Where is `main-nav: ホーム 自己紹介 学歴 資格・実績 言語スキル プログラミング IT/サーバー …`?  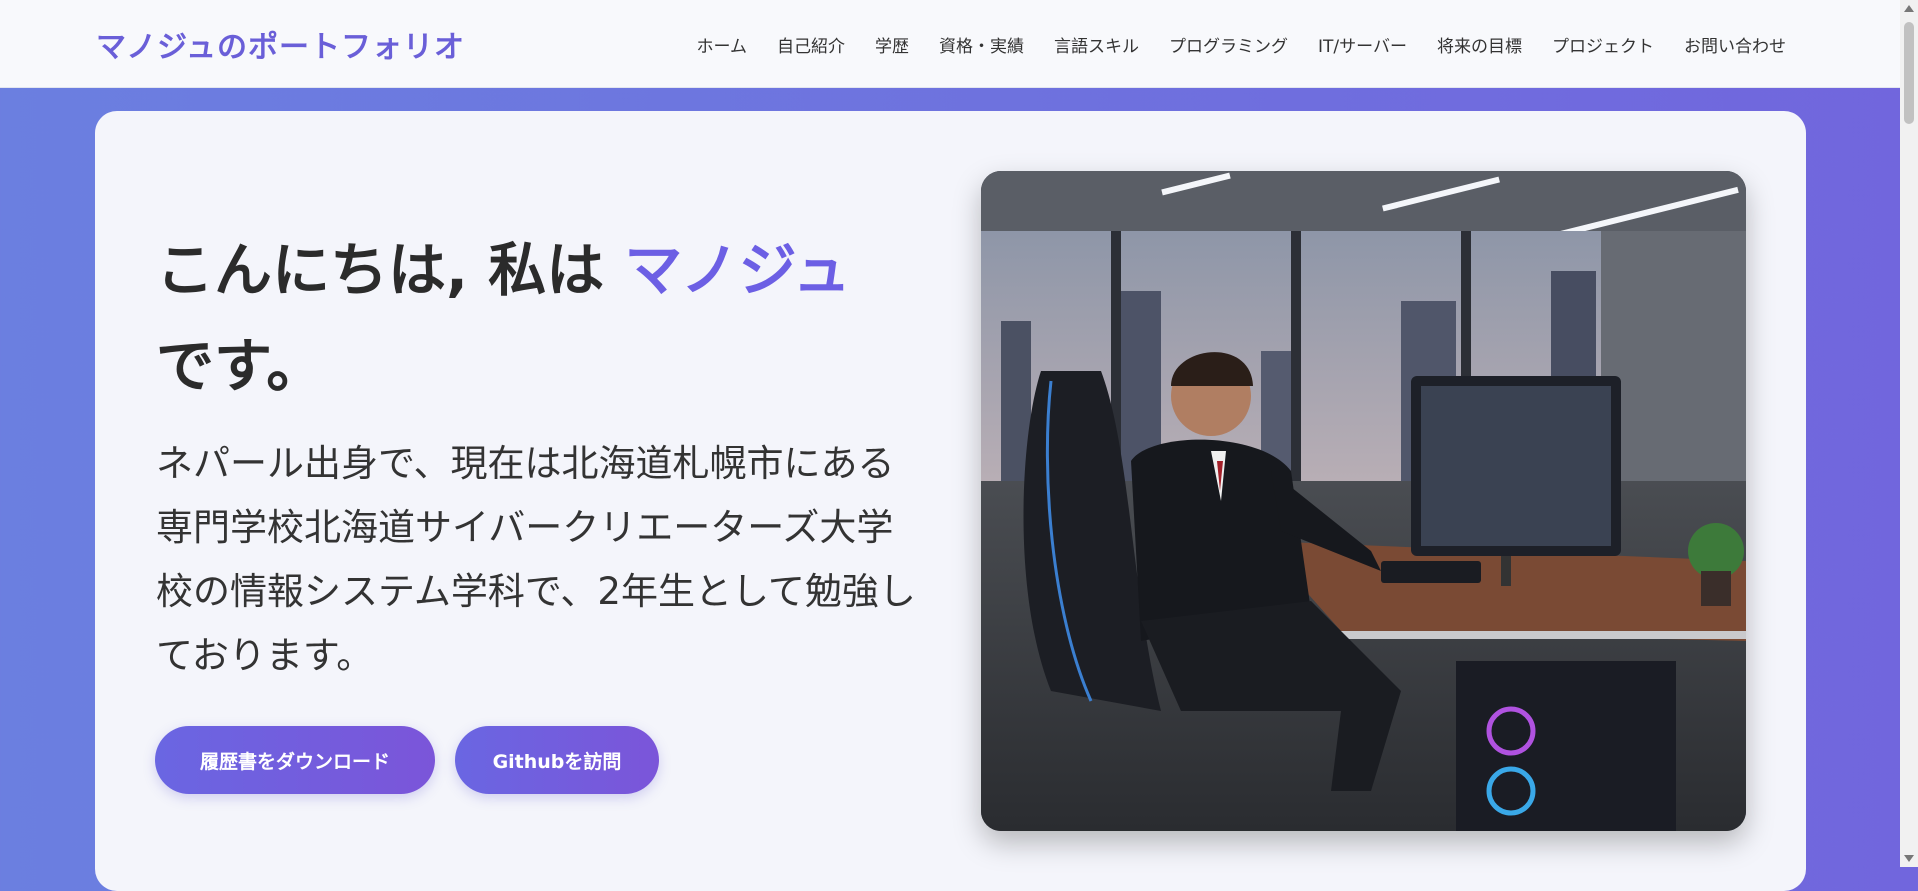 main-nav: ホーム 自己紹介 学歴 資格・実績 言語スキル プログラミング IT/サーバー … is located at coordinates (1226, 44).